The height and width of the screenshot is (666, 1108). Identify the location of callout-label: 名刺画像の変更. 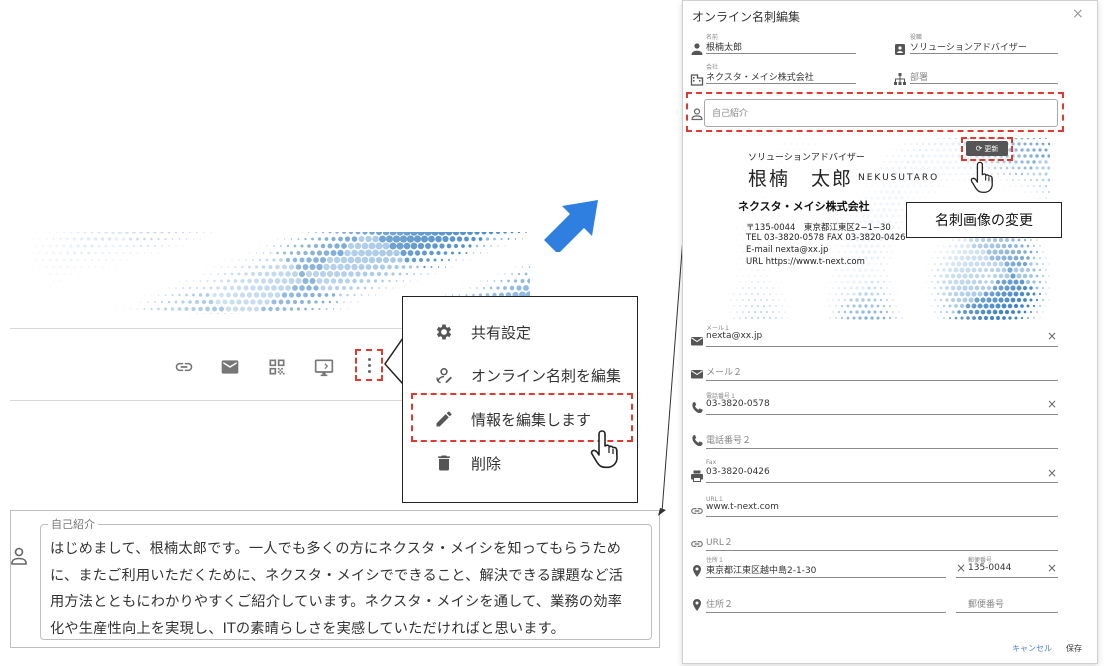
(984, 220).